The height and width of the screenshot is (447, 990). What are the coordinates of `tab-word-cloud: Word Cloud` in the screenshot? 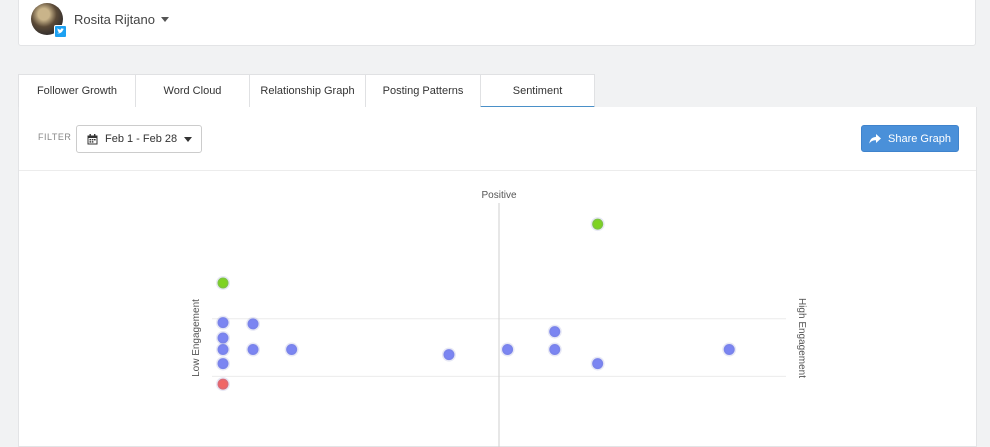 It's located at (192, 90).